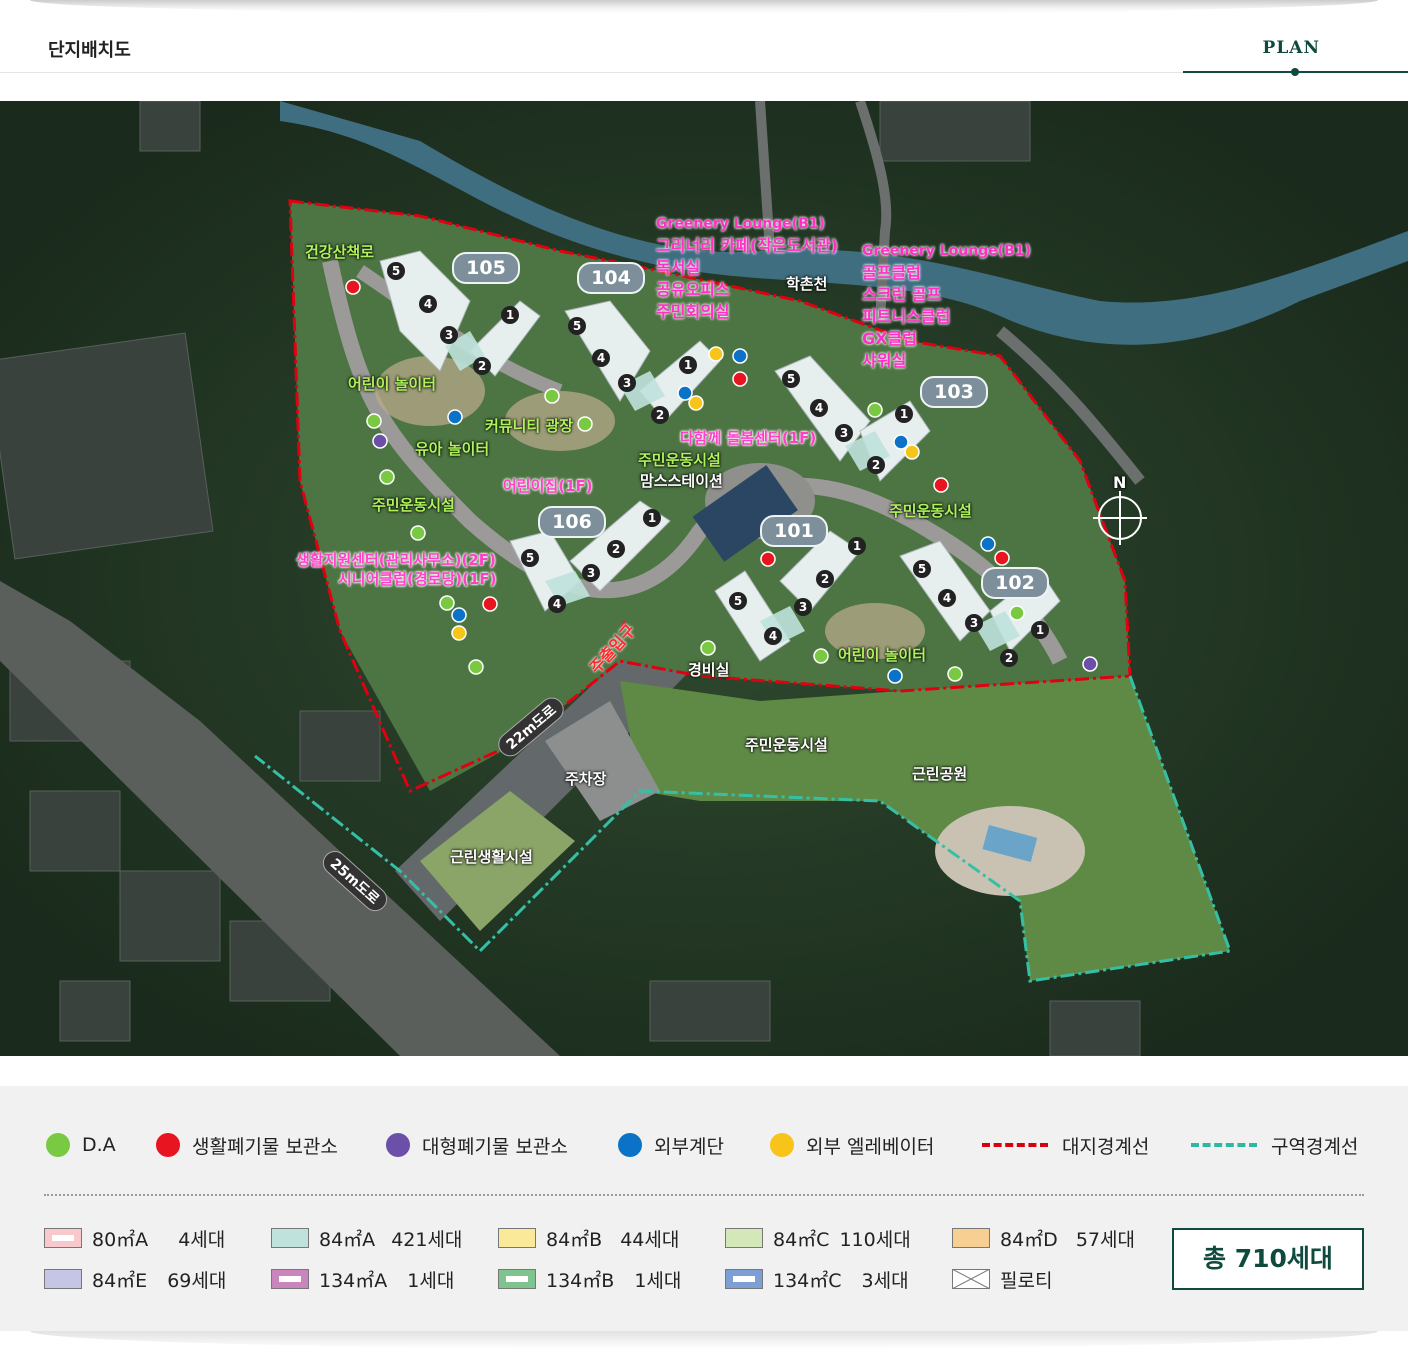 The image size is (1408, 1349). I want to click on legend-zone-boundary: 구역경계선, so click(1274, 1145).